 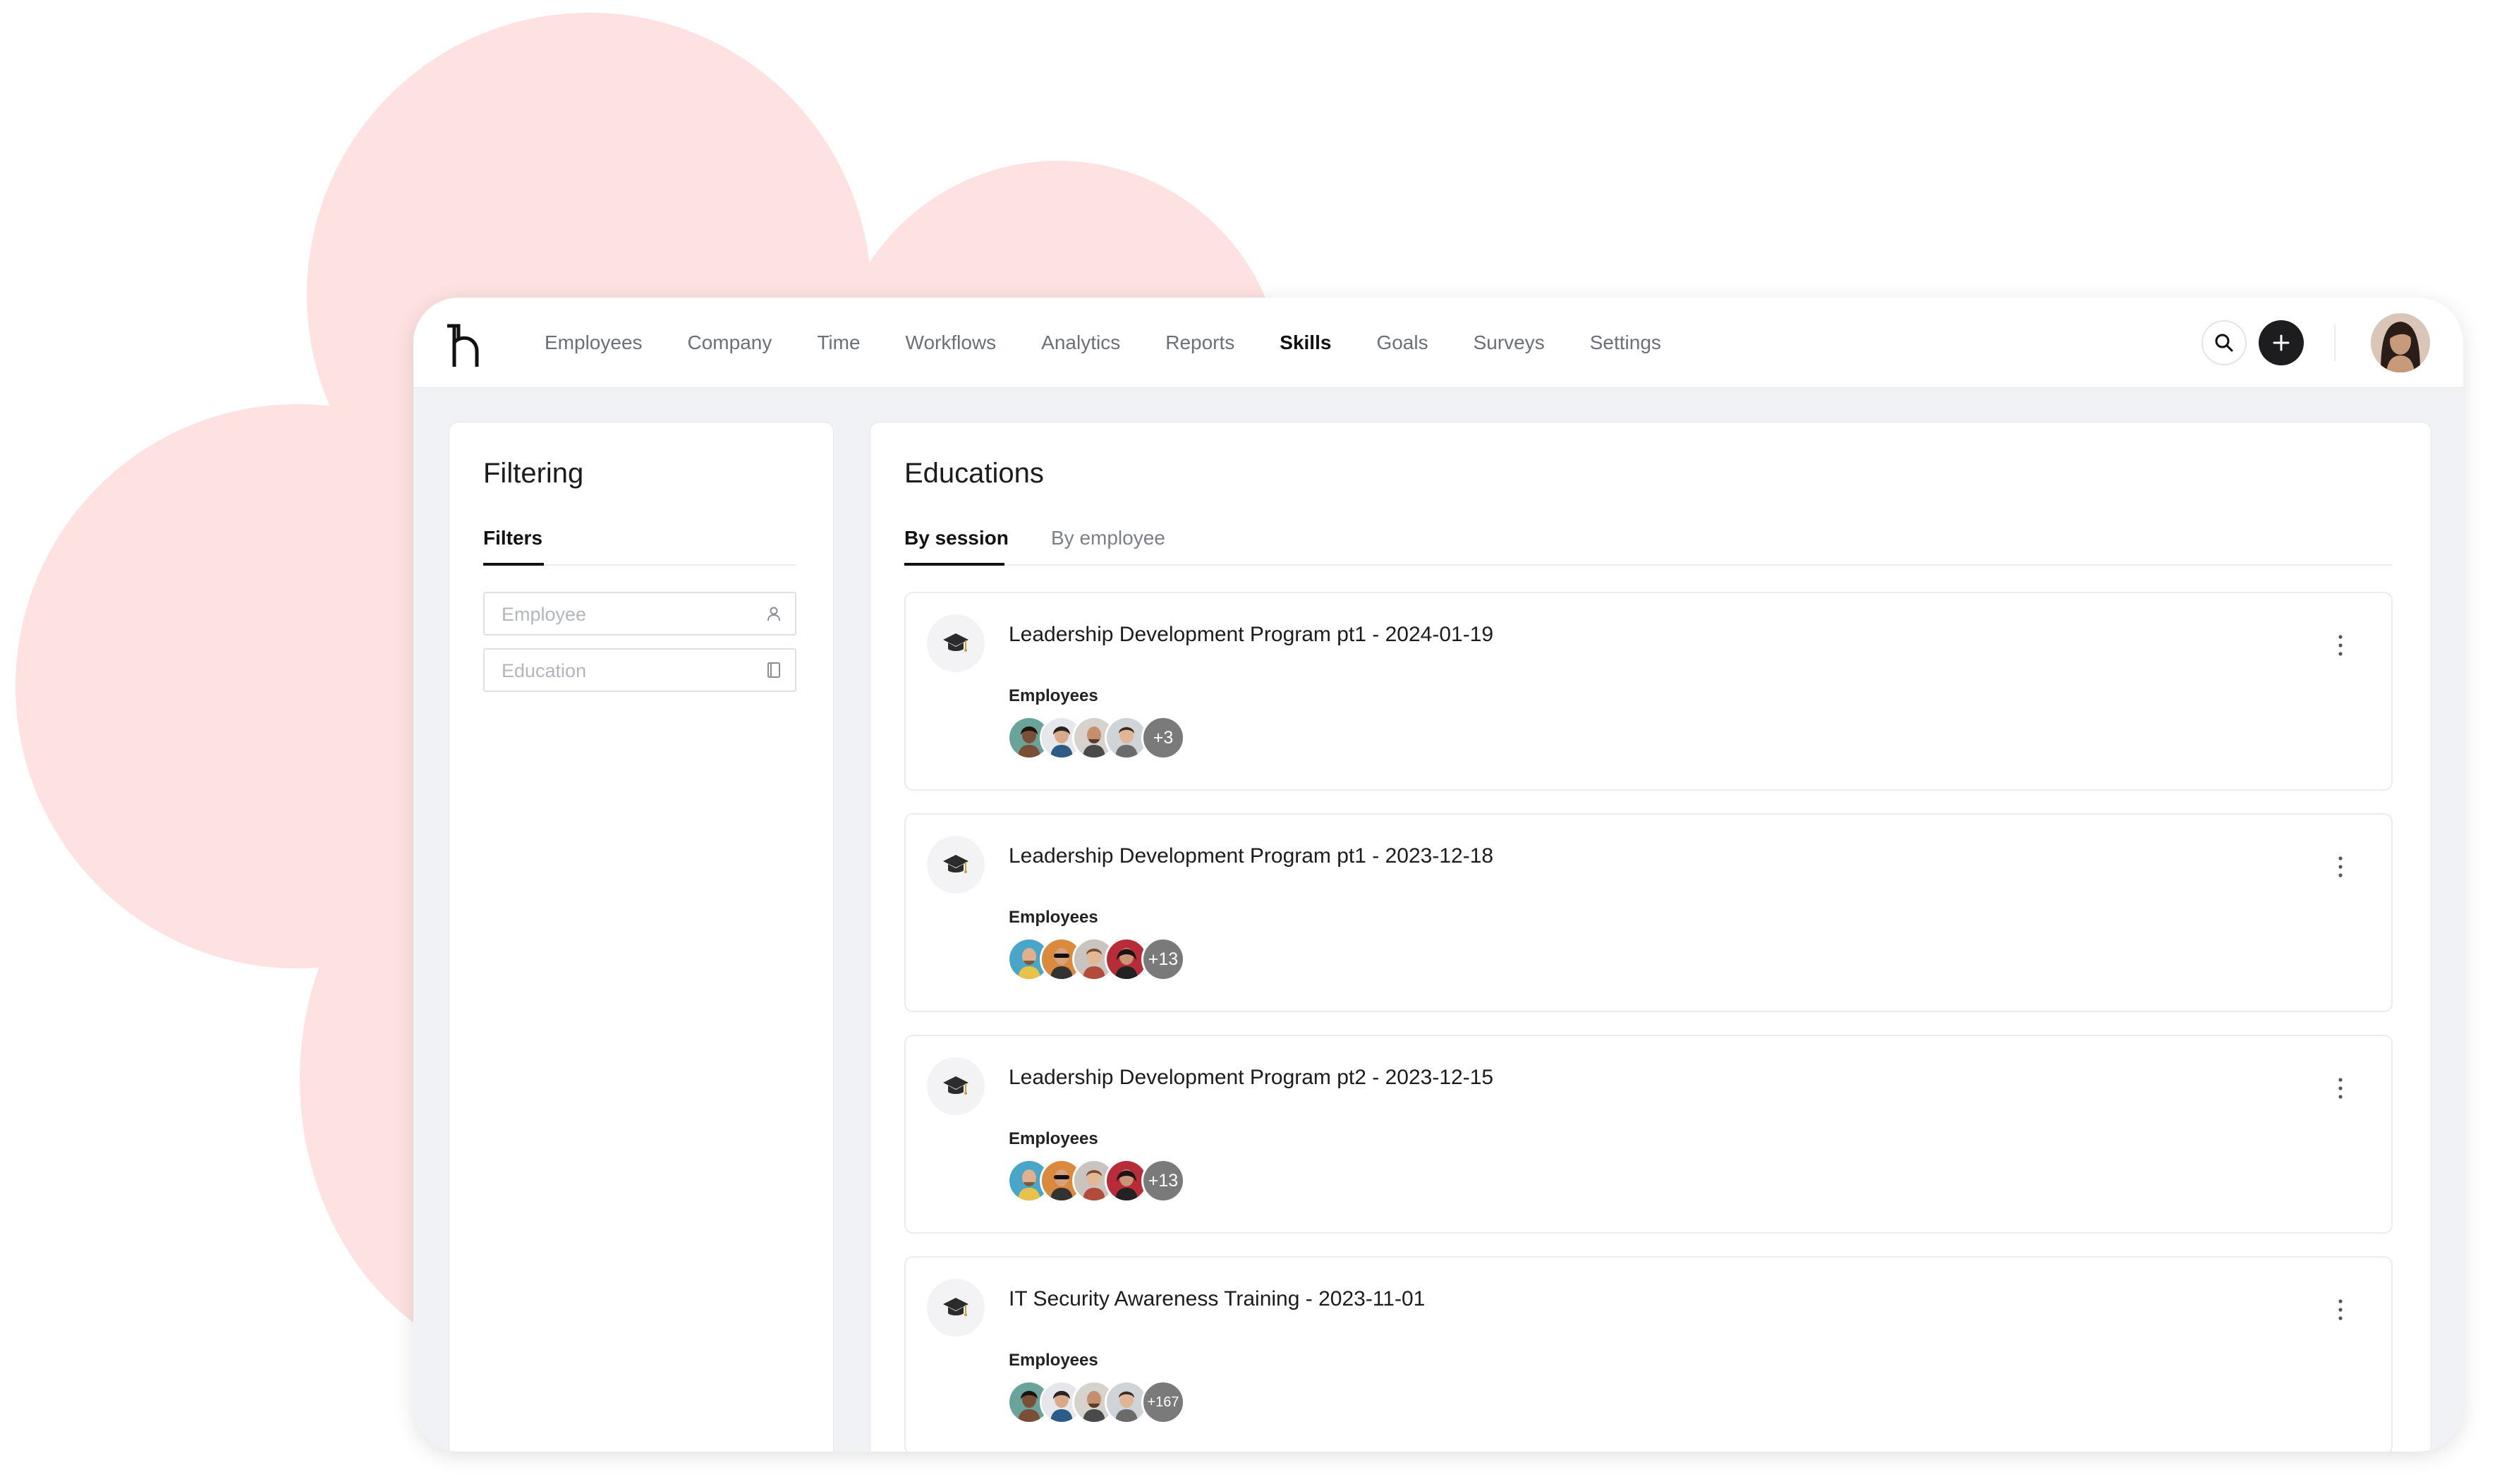 I want to click on add-button, so click(x=2281, y=342).